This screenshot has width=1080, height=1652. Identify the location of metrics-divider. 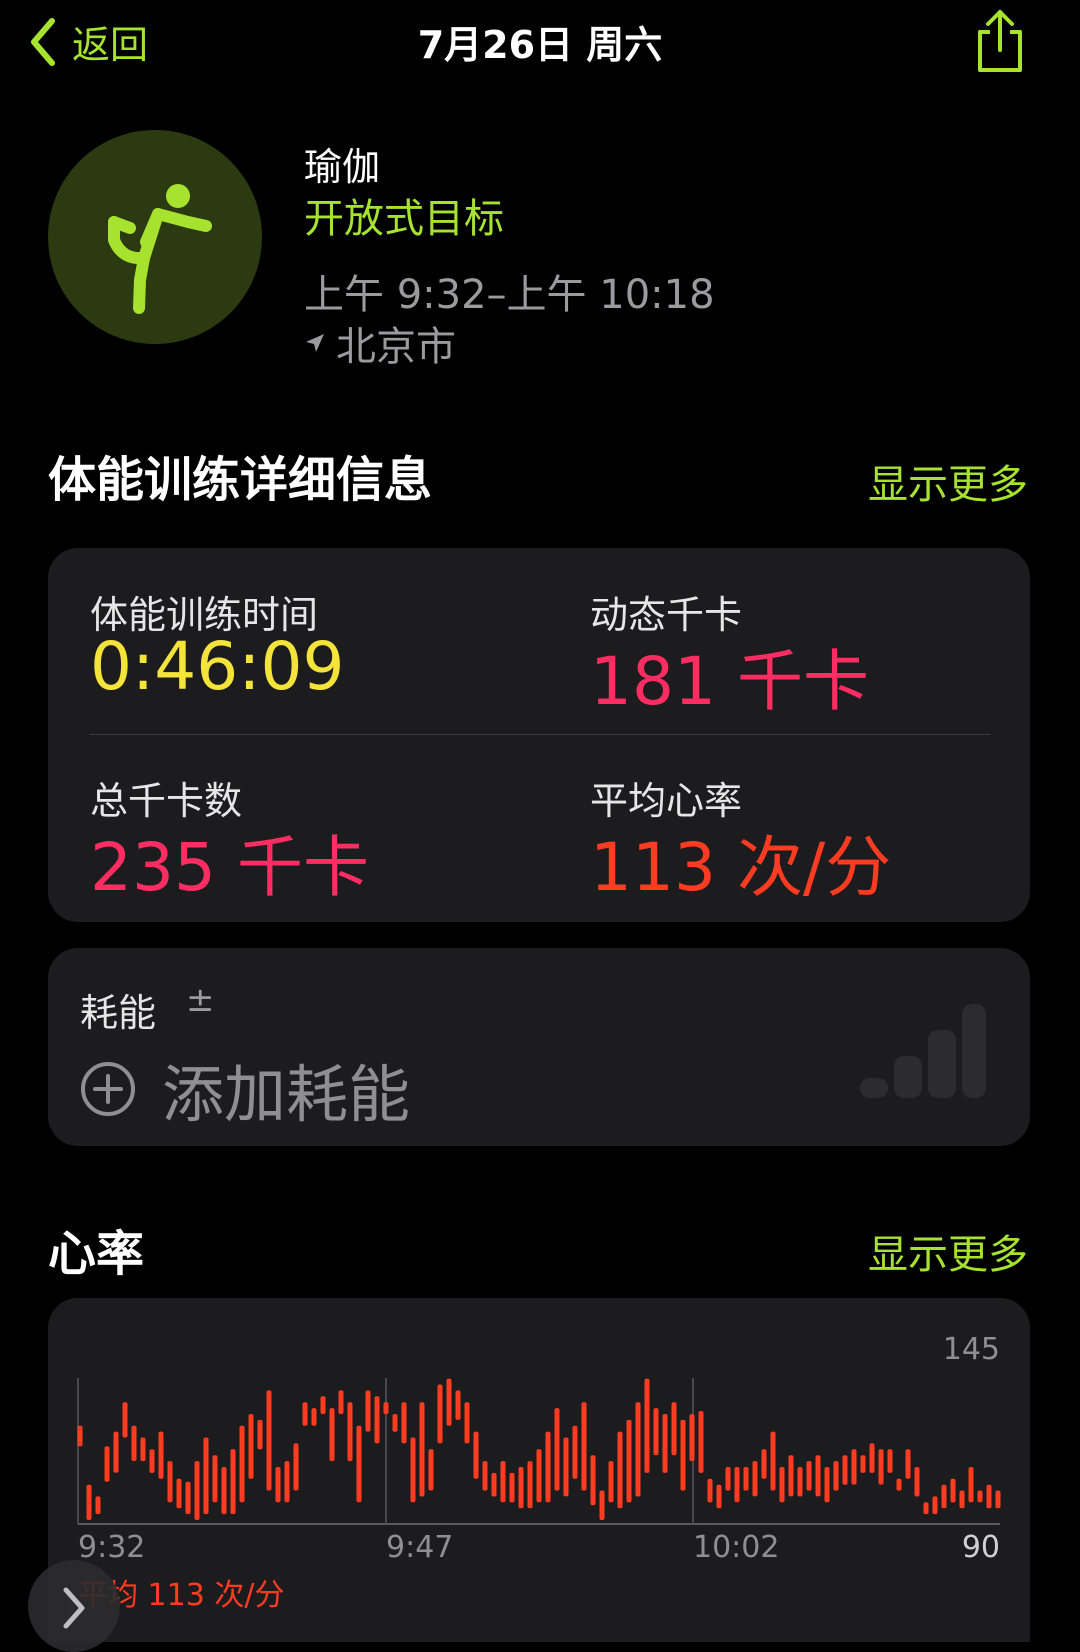
(540, 734).